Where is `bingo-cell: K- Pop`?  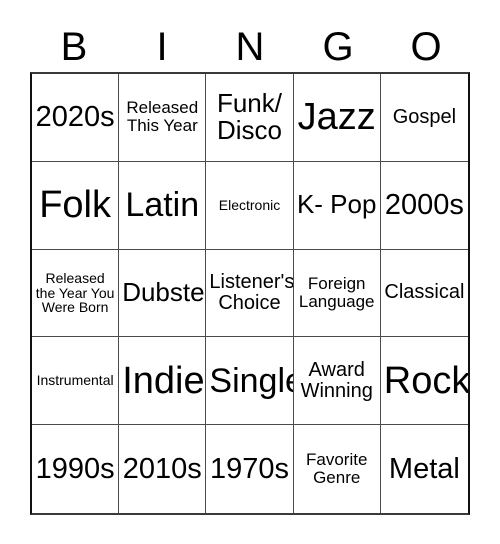 bingo-cell: K- Pop is located at coordinates (337, 205).